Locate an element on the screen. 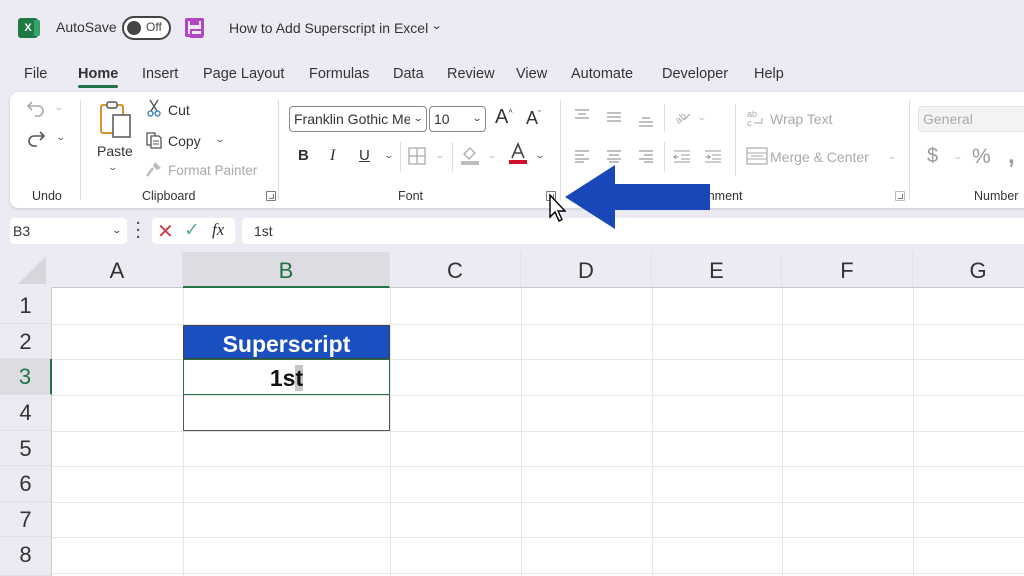 The height and width of the screenshot is (576, 1024). column-header-a: A is located at coordinates (117, 270).